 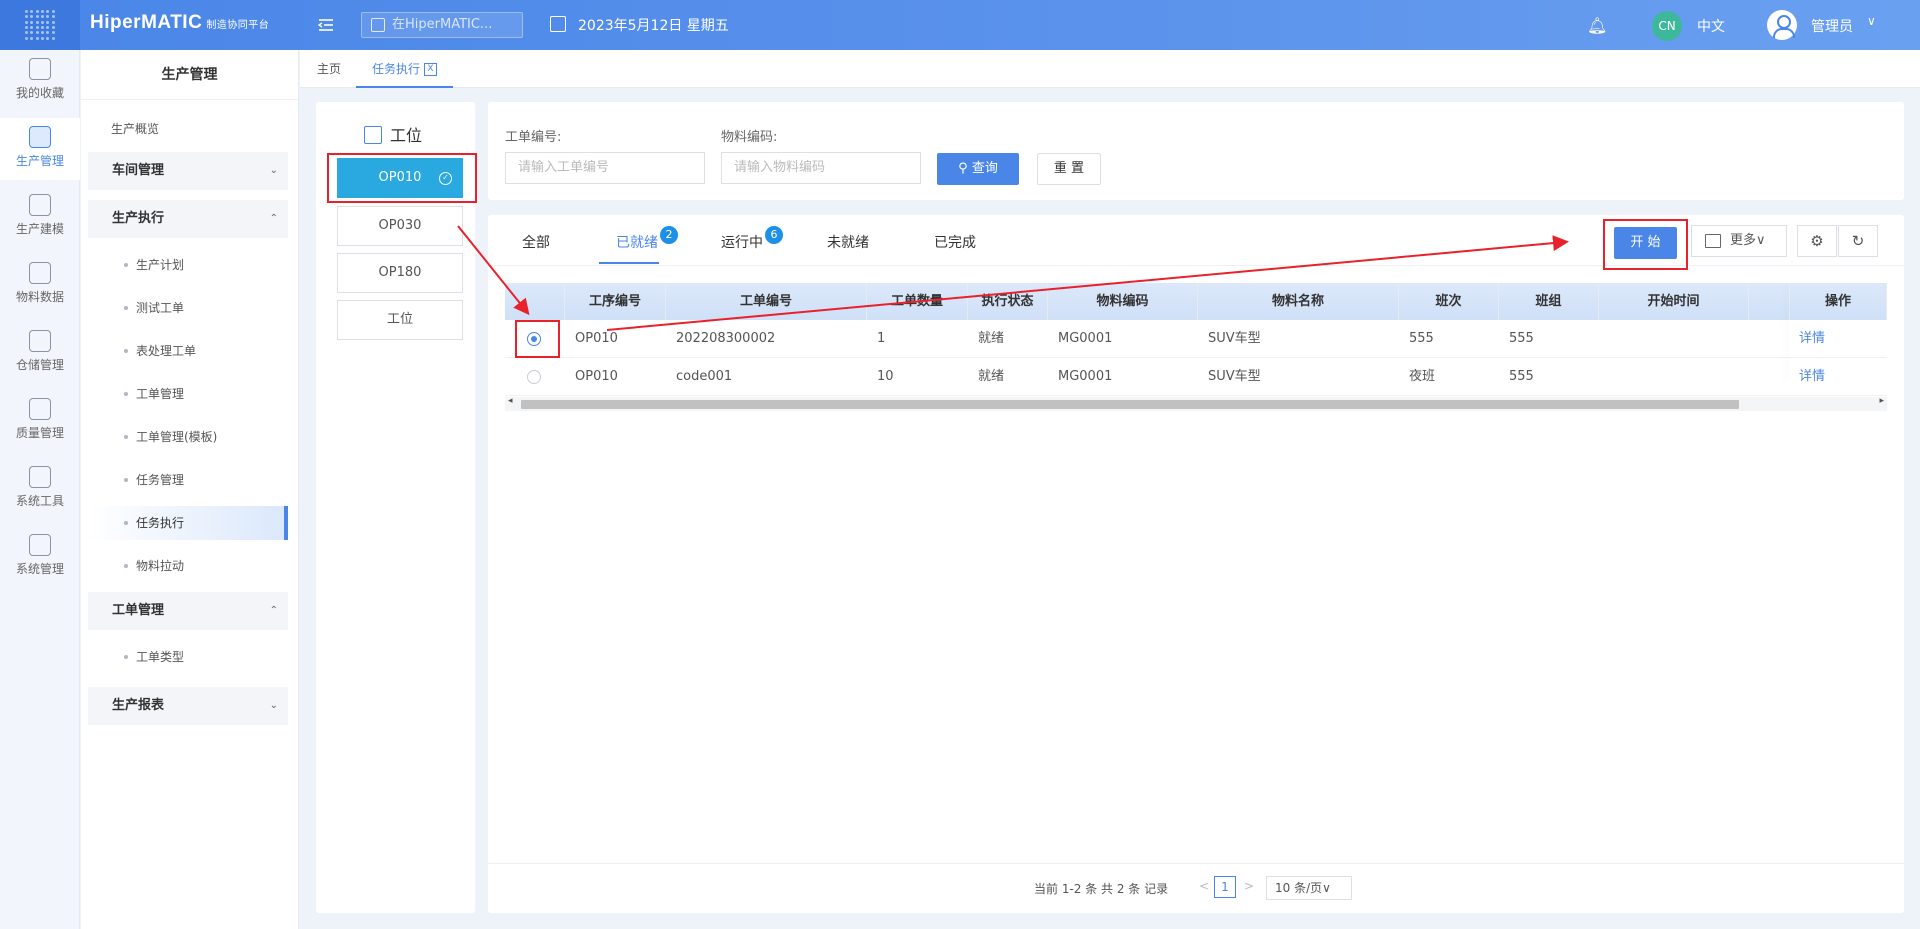 What do you see at coordinates (1225, 887) in the screenshot?
I see `page-number: 1` at bounding box center [1225, 887].